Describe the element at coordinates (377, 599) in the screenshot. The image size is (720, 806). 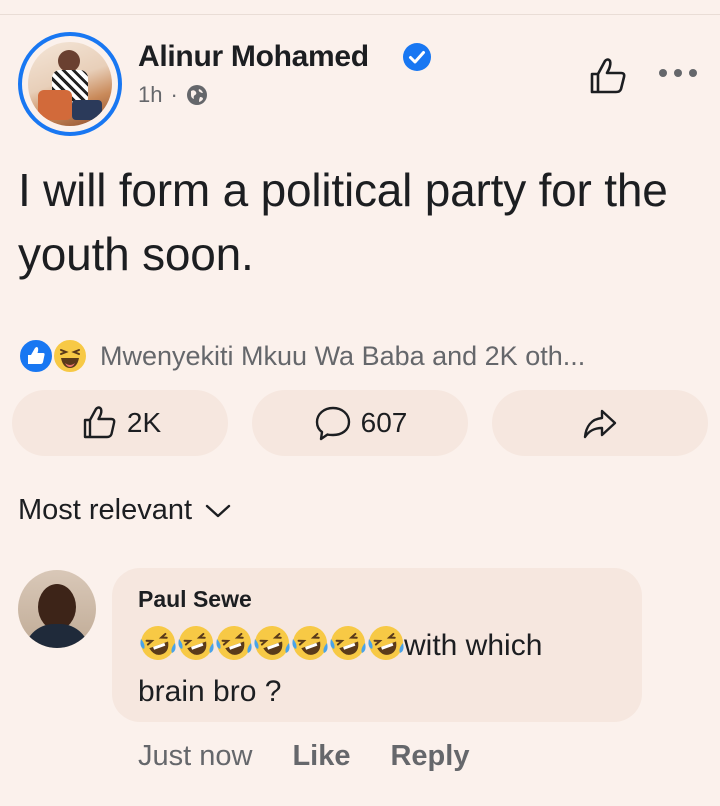
I see `comment-author: Paul Sewe` at that location.